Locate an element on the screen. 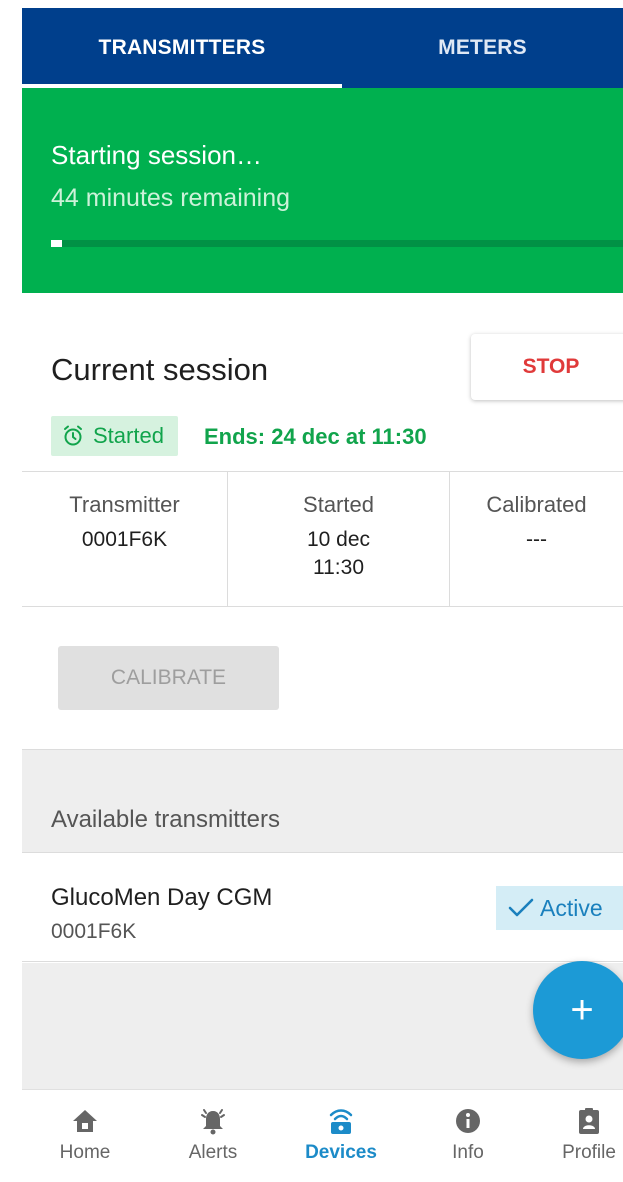  bottom-navigation: Home Alerts Devices Info Profile is located at coordinates (322, 1135).